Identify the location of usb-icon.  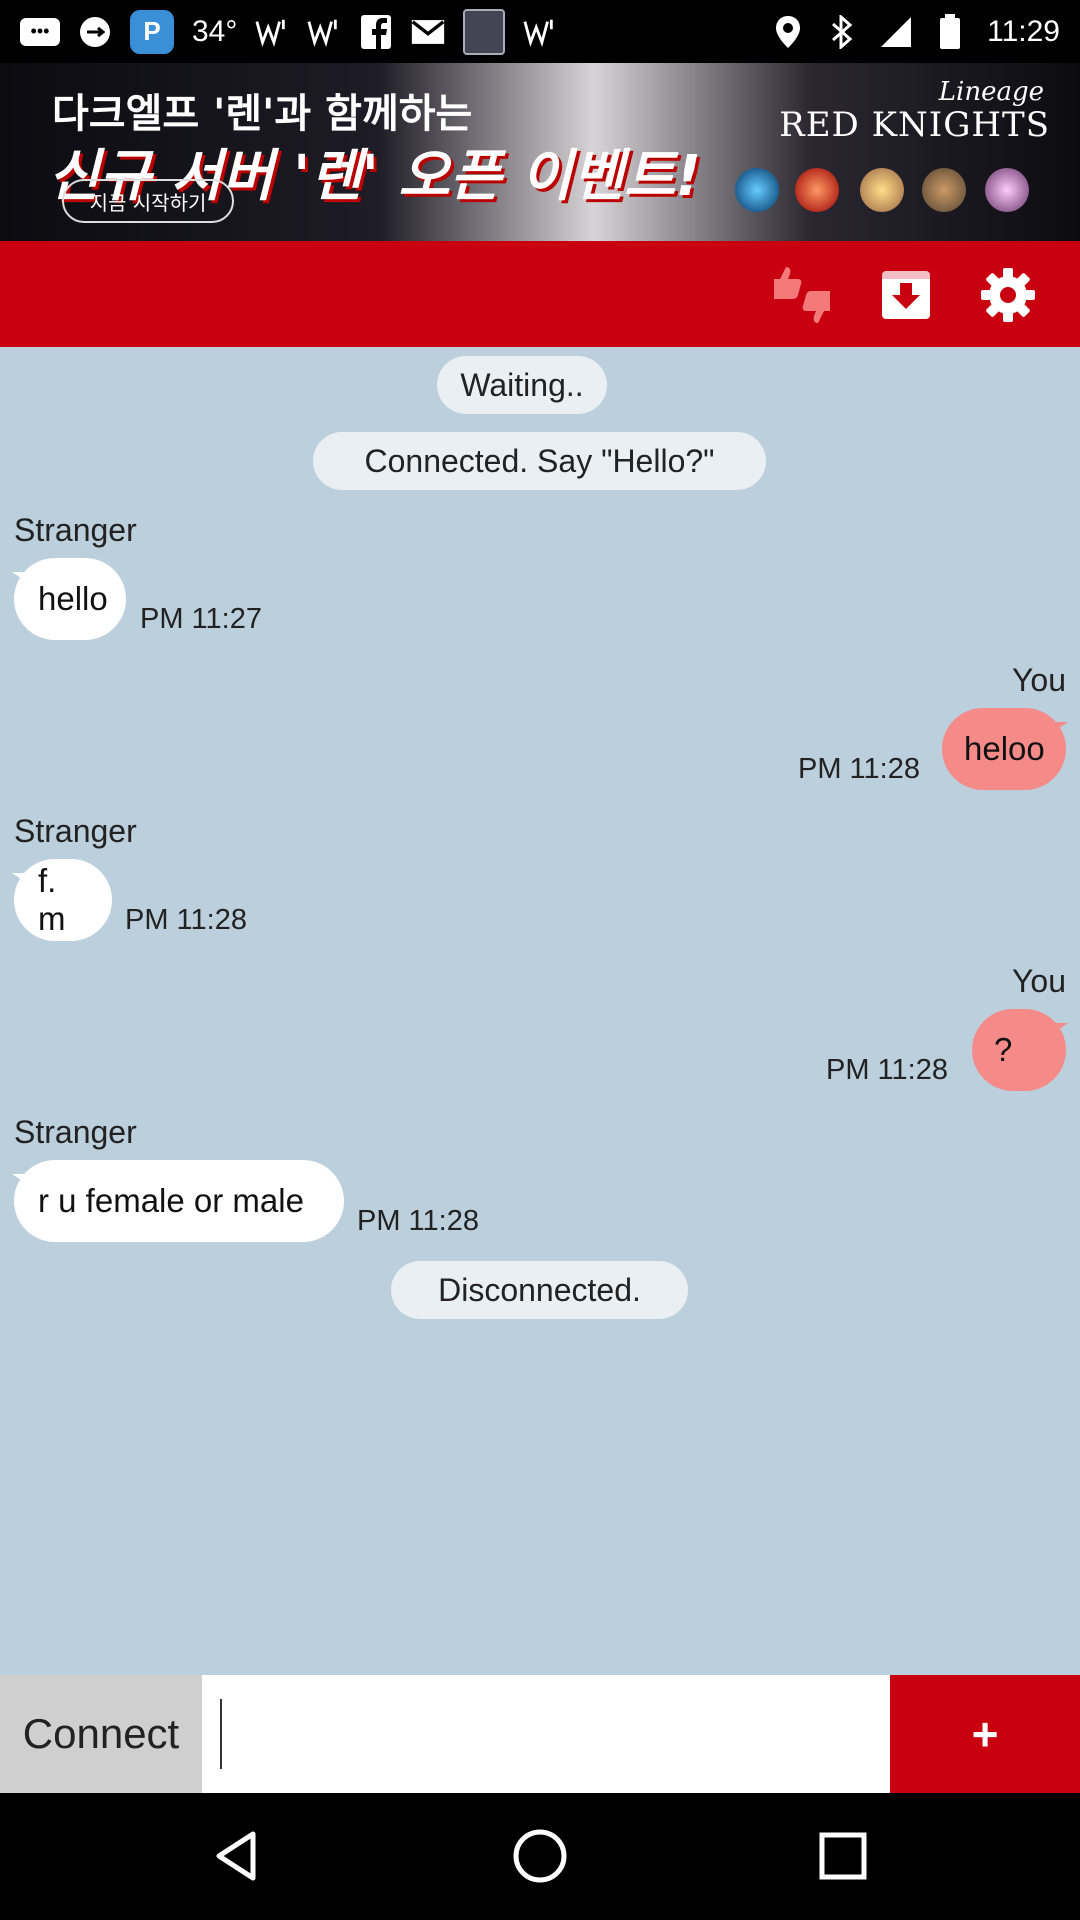
(95, 32).